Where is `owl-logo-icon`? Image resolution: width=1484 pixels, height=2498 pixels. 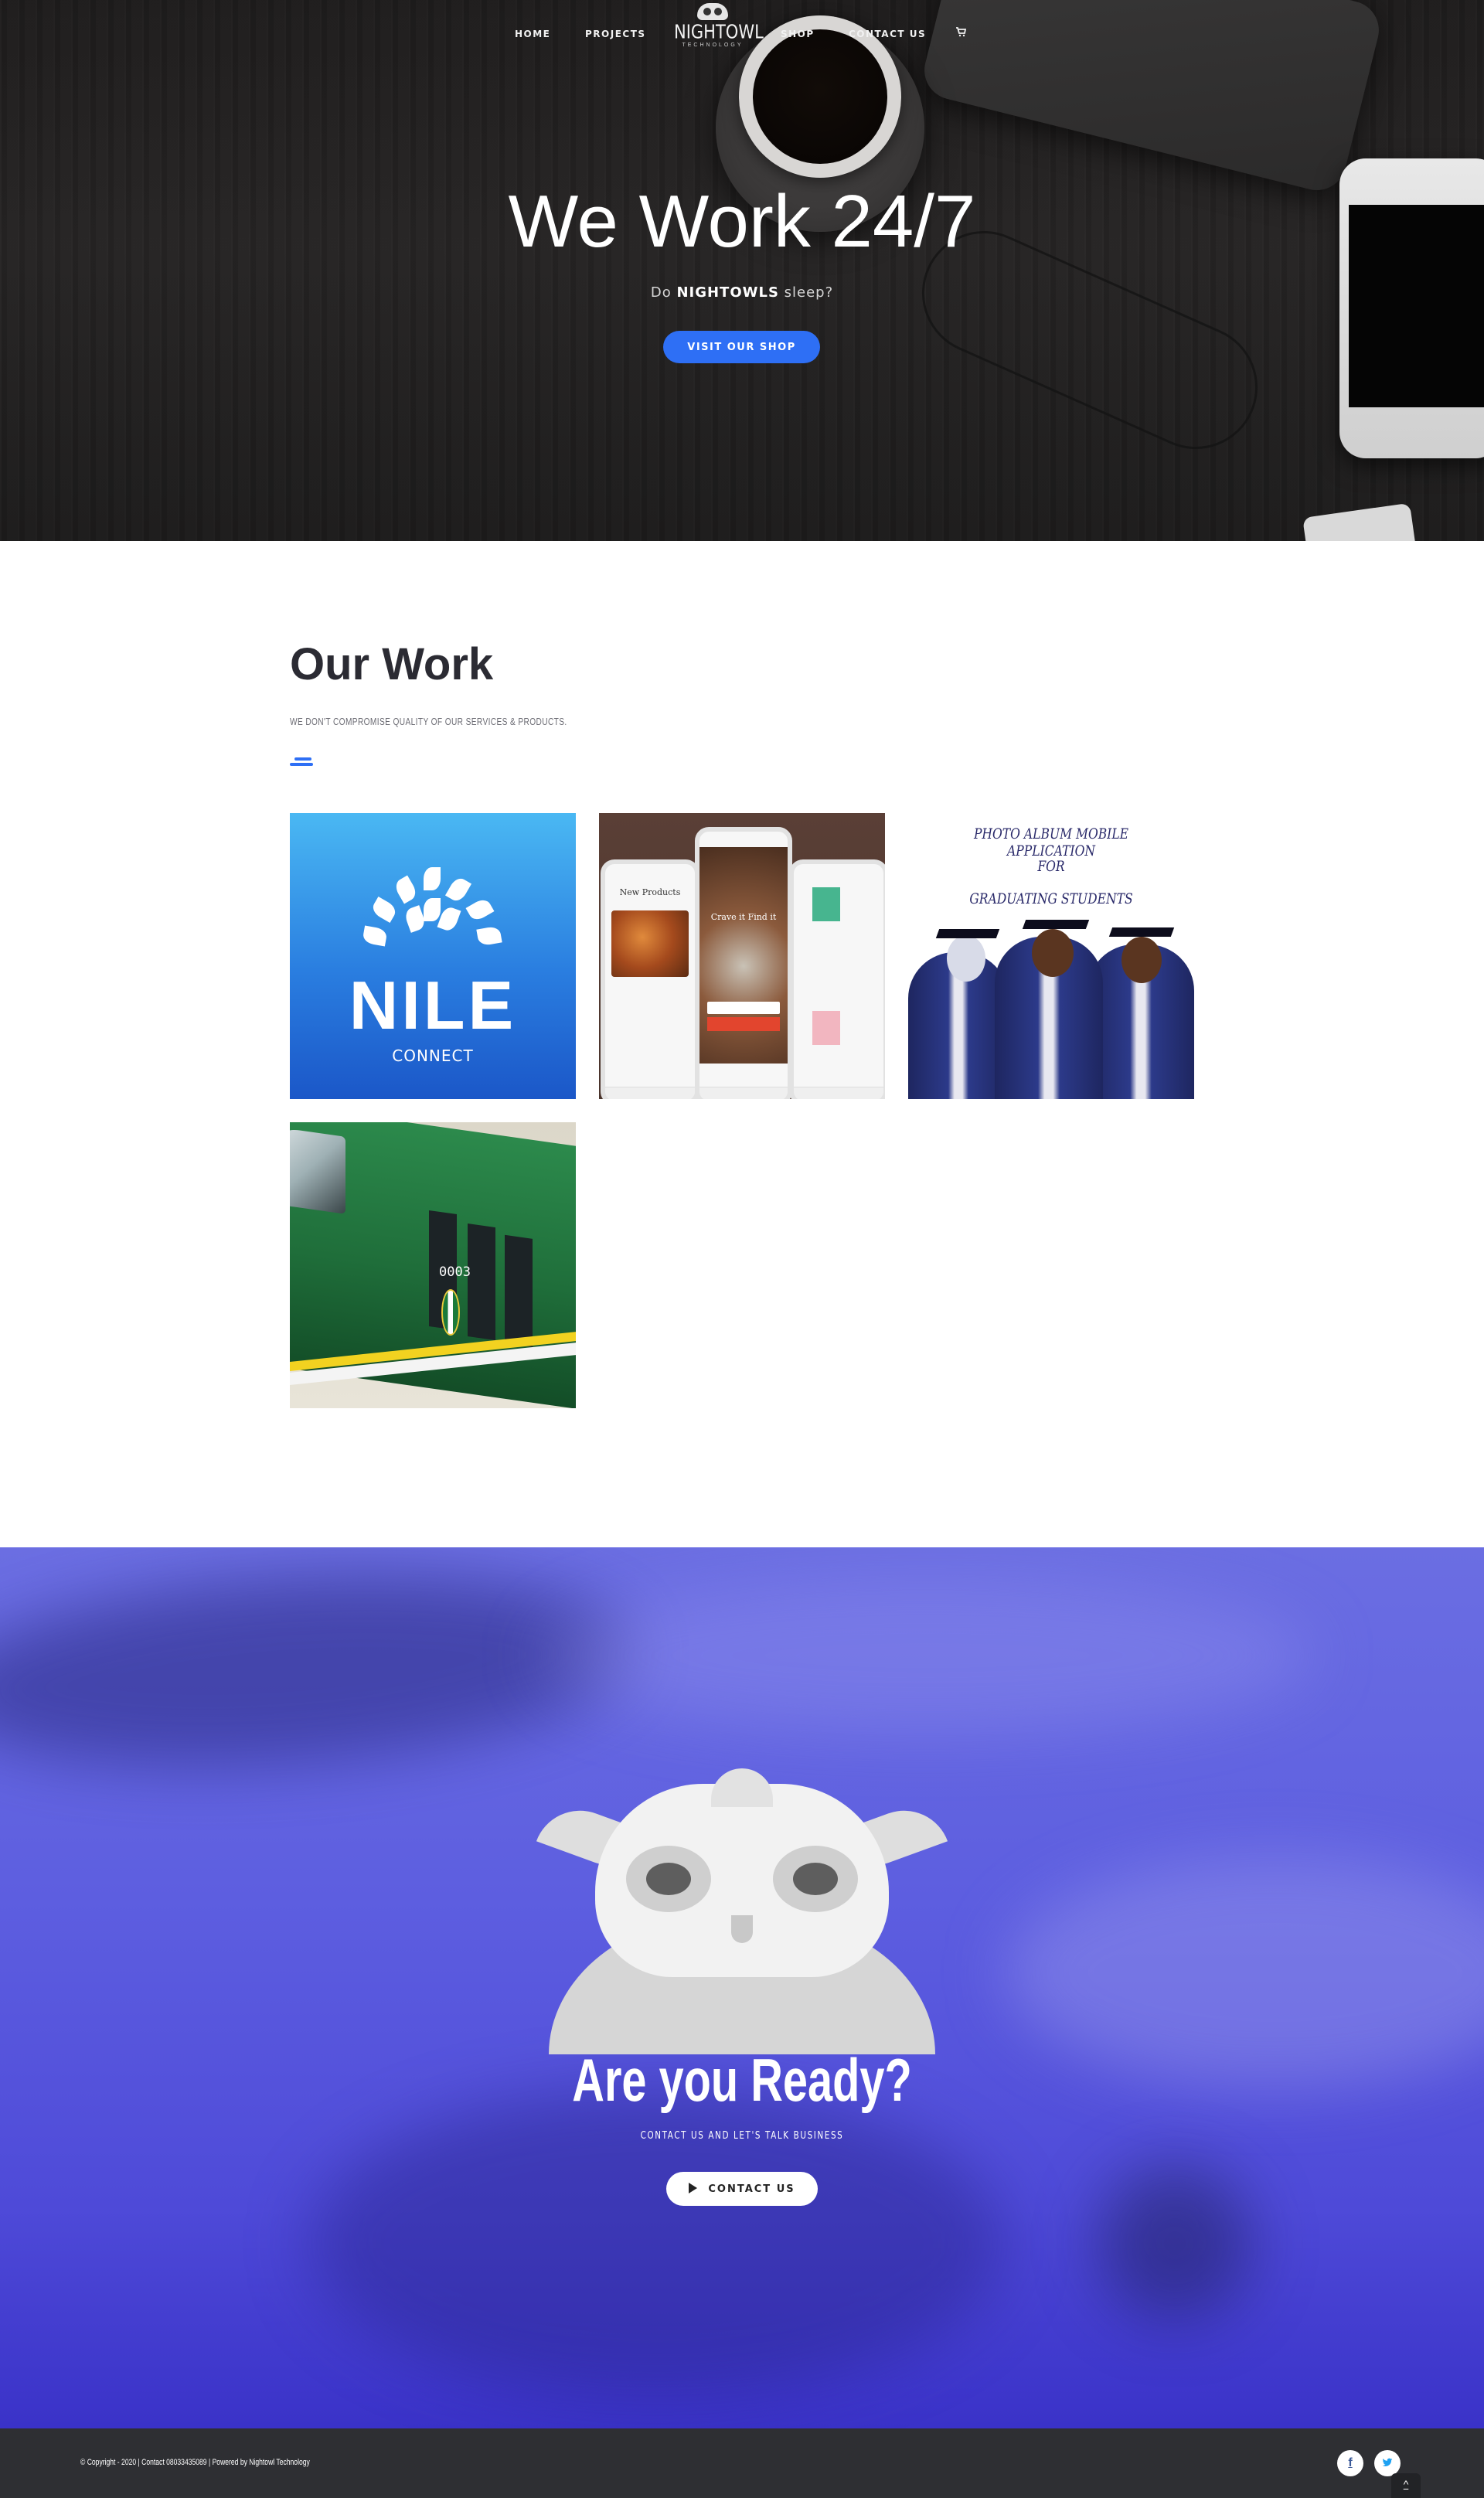
owl-logo-icon is located at coordinates (712, 11).